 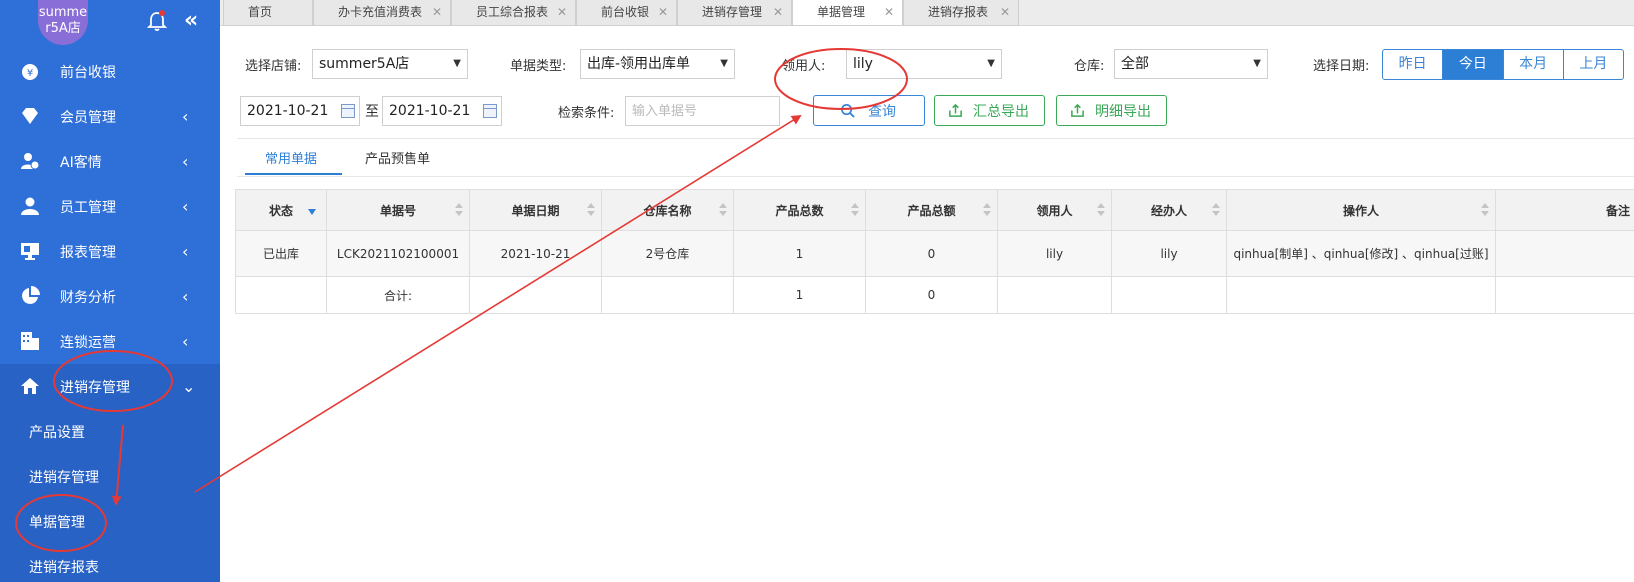 I want to click on tab-staff-report: 员工综合报表 ✕, so click(x=513, y=13).